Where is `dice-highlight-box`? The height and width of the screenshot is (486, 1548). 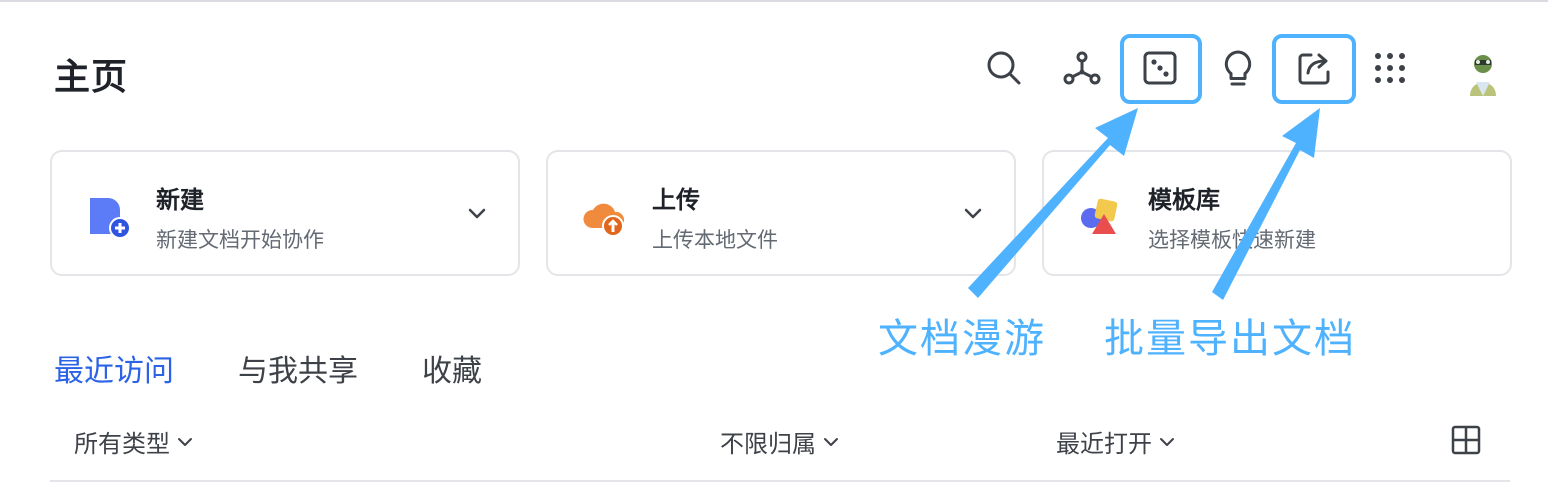
dice-highlight-box is located at coordinates (1161, 69).